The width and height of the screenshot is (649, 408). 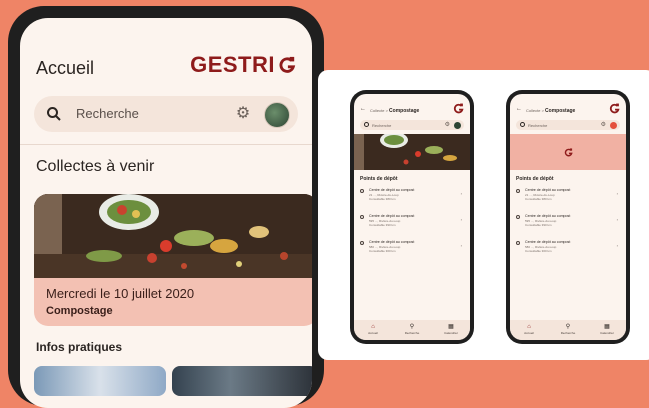 I want to click on page-title: Accueil, so click(x=65, y=68).